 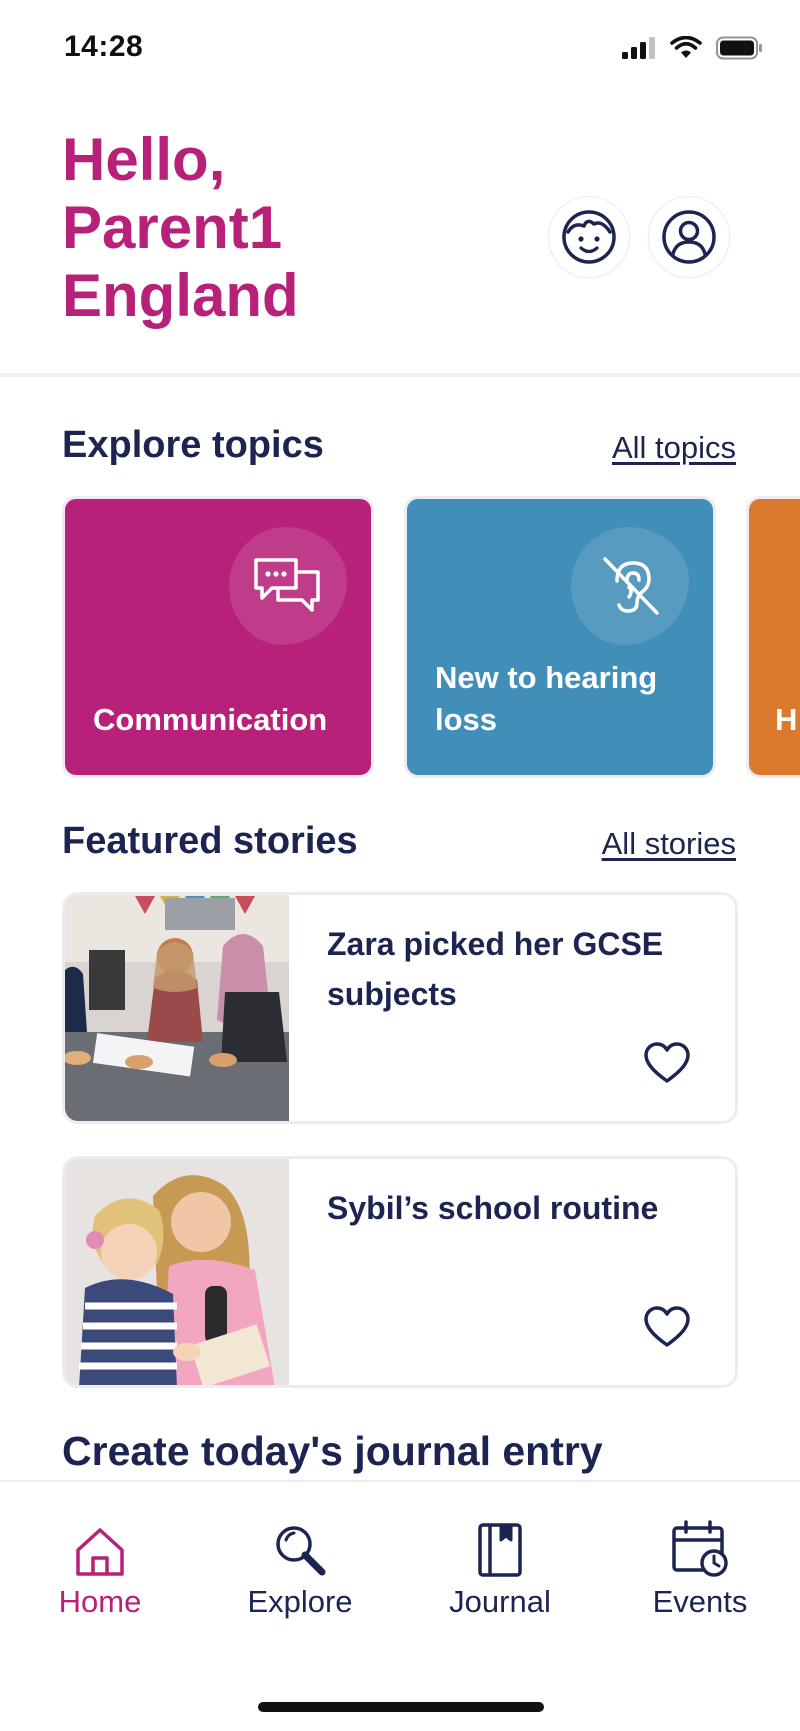 I want to click on user-profile-icon, so click(x=689, y=237).